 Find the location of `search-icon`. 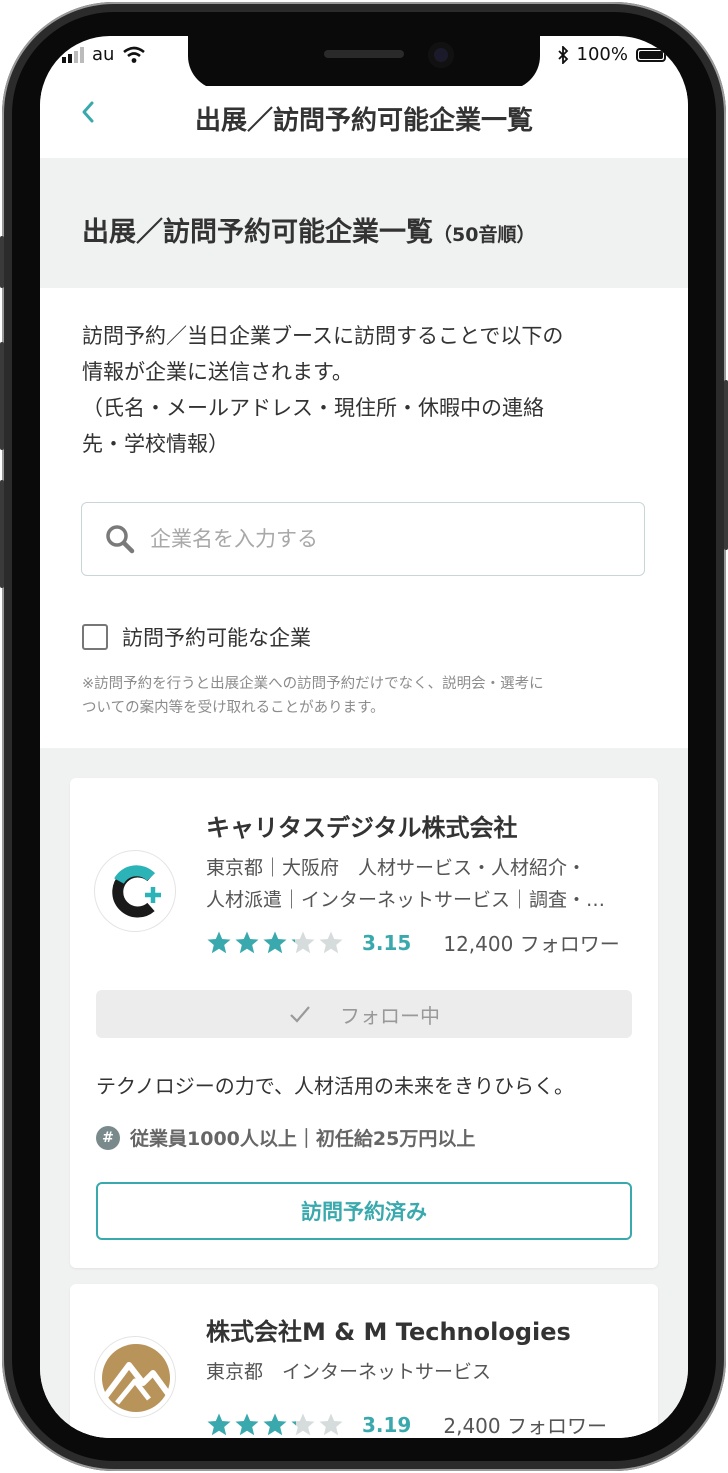

search-icon is located at coordinates (120, 539).